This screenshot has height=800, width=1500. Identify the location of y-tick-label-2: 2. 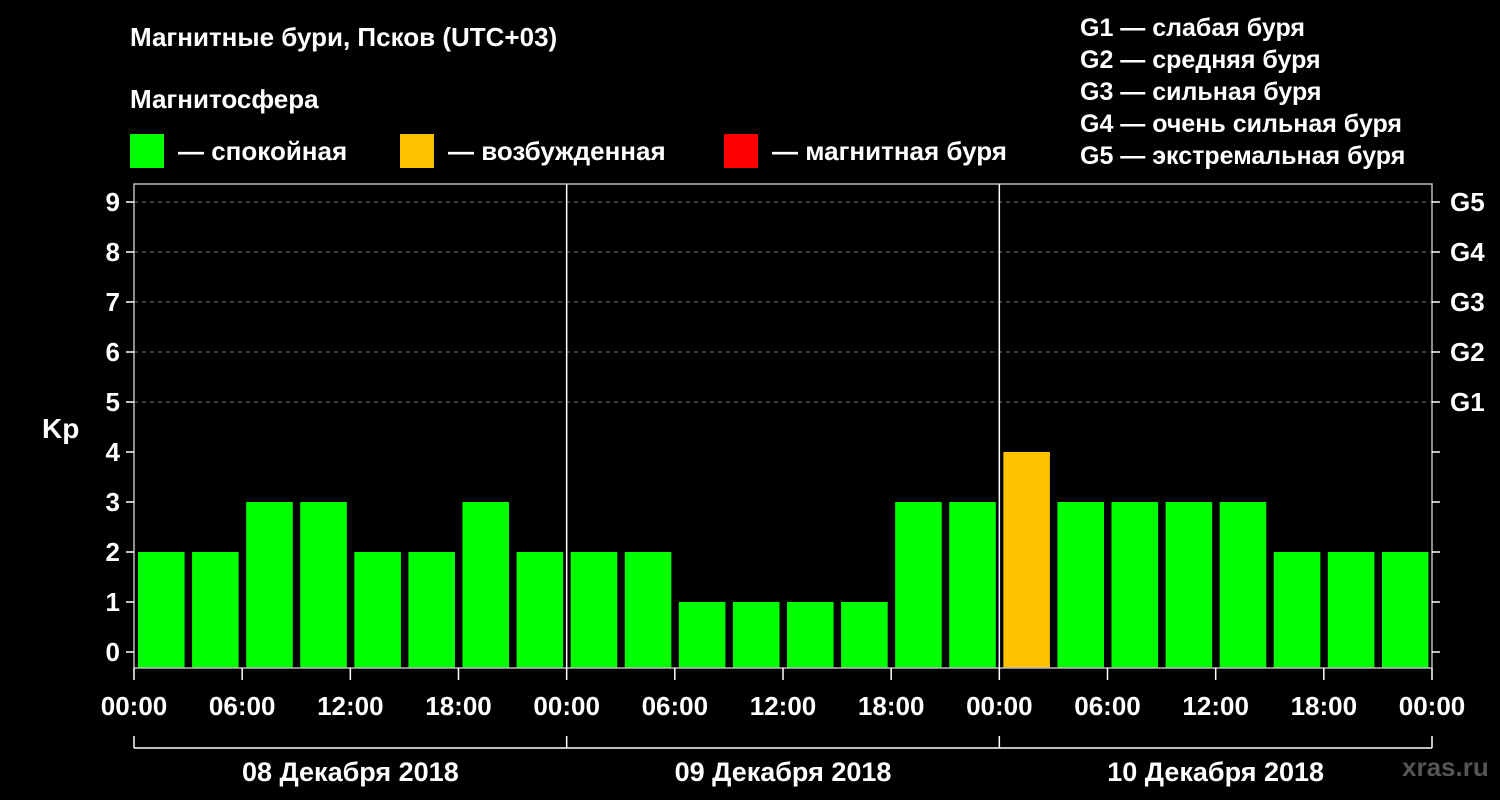
(113, 552).